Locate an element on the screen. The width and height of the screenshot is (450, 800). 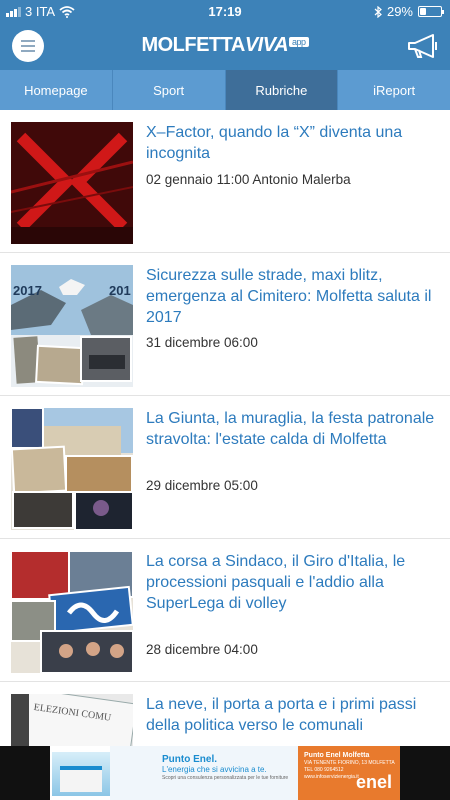
tab-sport: Sport is located at coordinates (169, 90).